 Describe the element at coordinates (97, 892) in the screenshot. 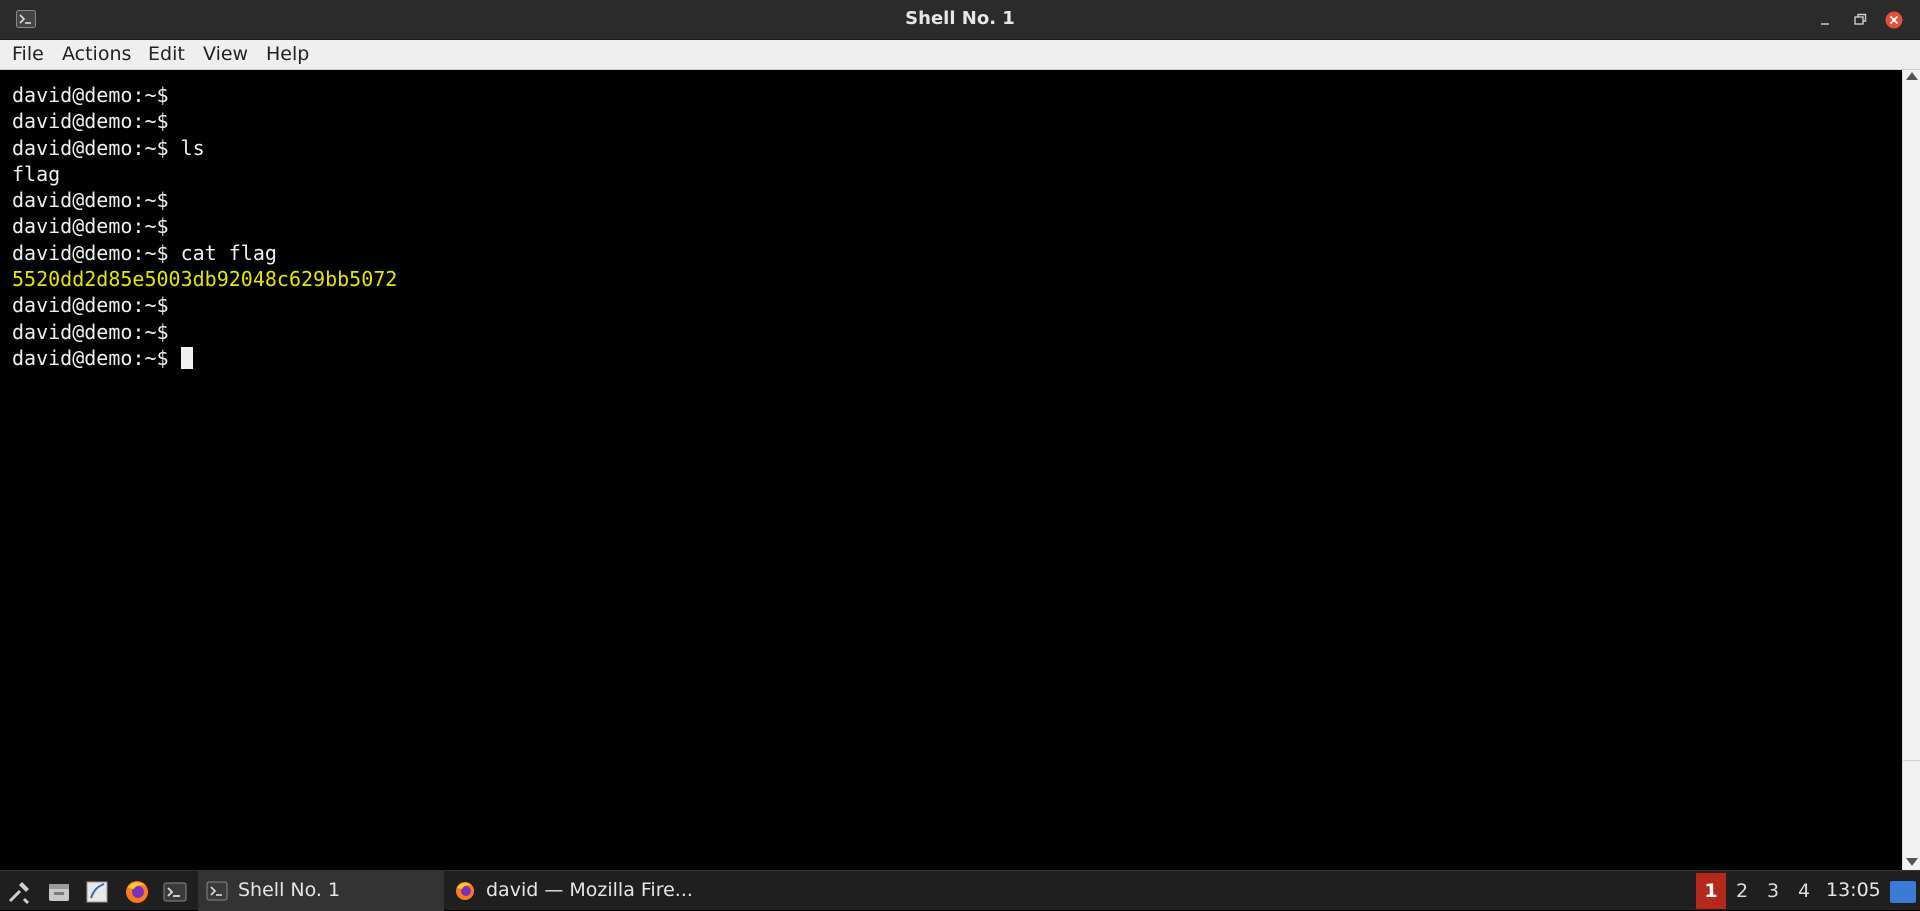

I see `text-editor-icon` at that location.